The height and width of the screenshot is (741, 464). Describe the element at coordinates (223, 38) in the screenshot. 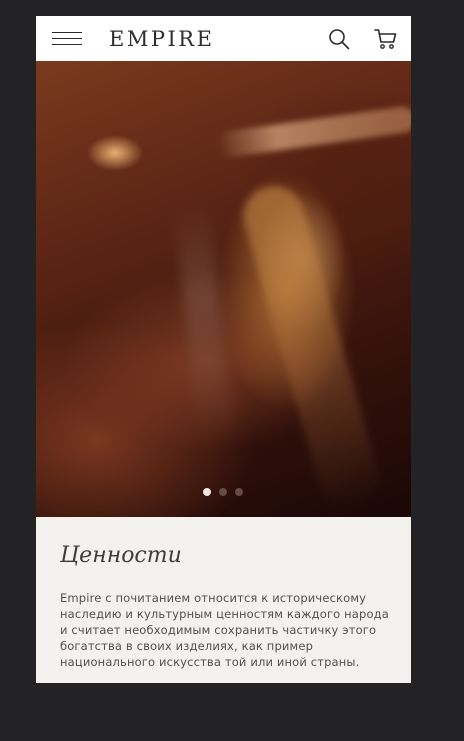

I see `site-header: EMPIRE` at that location.